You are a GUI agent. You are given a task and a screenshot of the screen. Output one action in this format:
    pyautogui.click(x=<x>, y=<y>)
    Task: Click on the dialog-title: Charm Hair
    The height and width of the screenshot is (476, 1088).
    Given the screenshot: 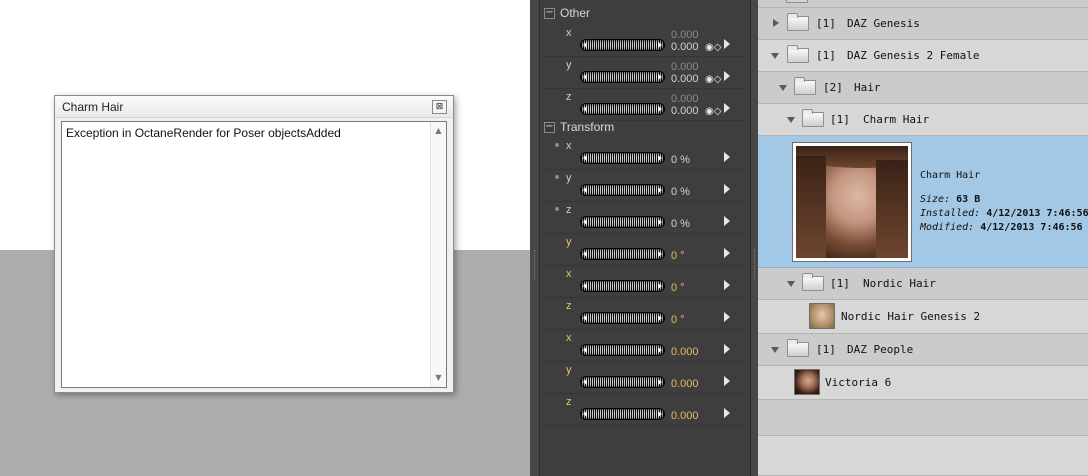 What is the action you would take?
    pyautogui.click(x=93, y=107)
    